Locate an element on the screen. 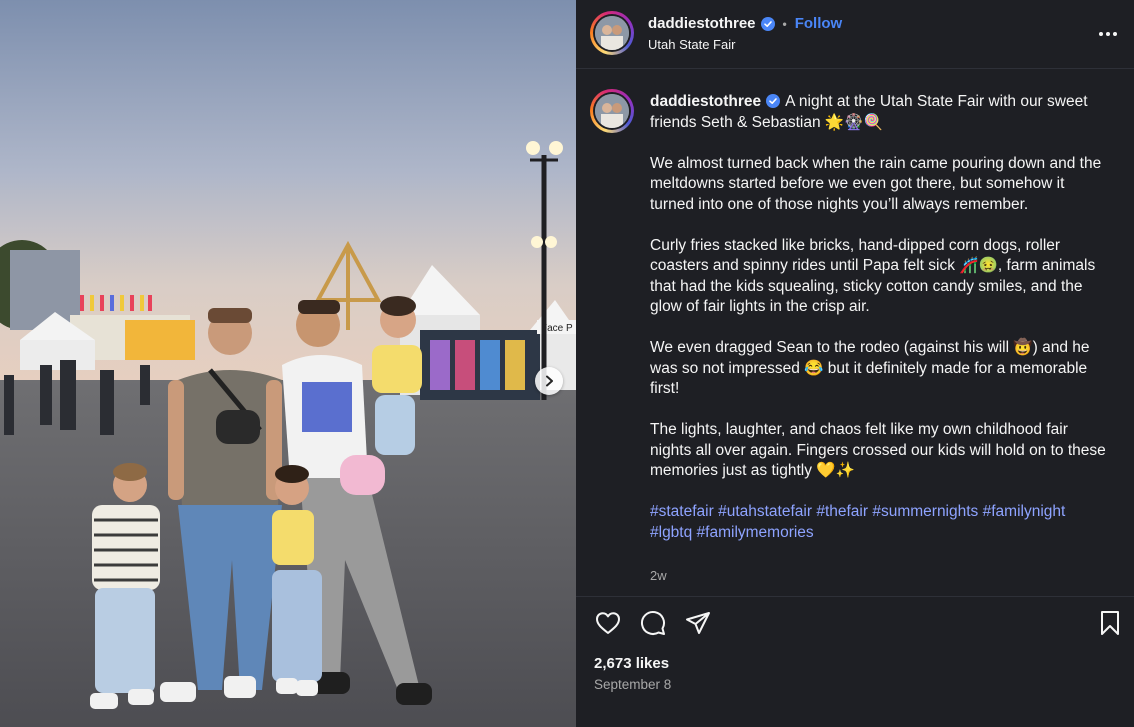 This screenshot has width=1134, height=727. next-photo-button is located at coordinates (549, 381).